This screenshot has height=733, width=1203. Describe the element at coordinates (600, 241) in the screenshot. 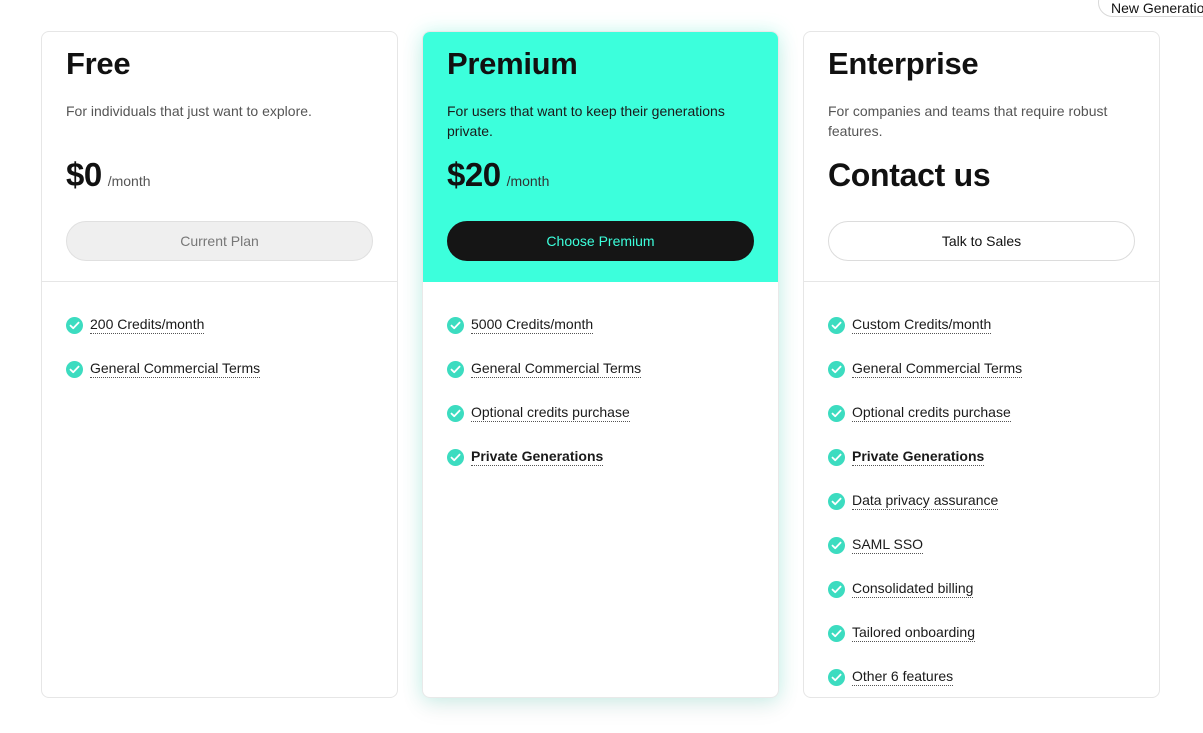

I see `choose-premium-button: Choose Premium` at that location.